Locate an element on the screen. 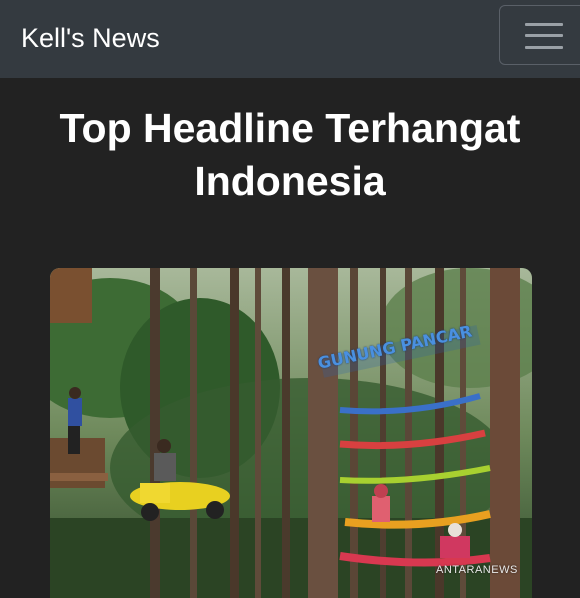 This screenshot has height=598, width=580. navbar: Kell's News is located at coordinates (290, 39).